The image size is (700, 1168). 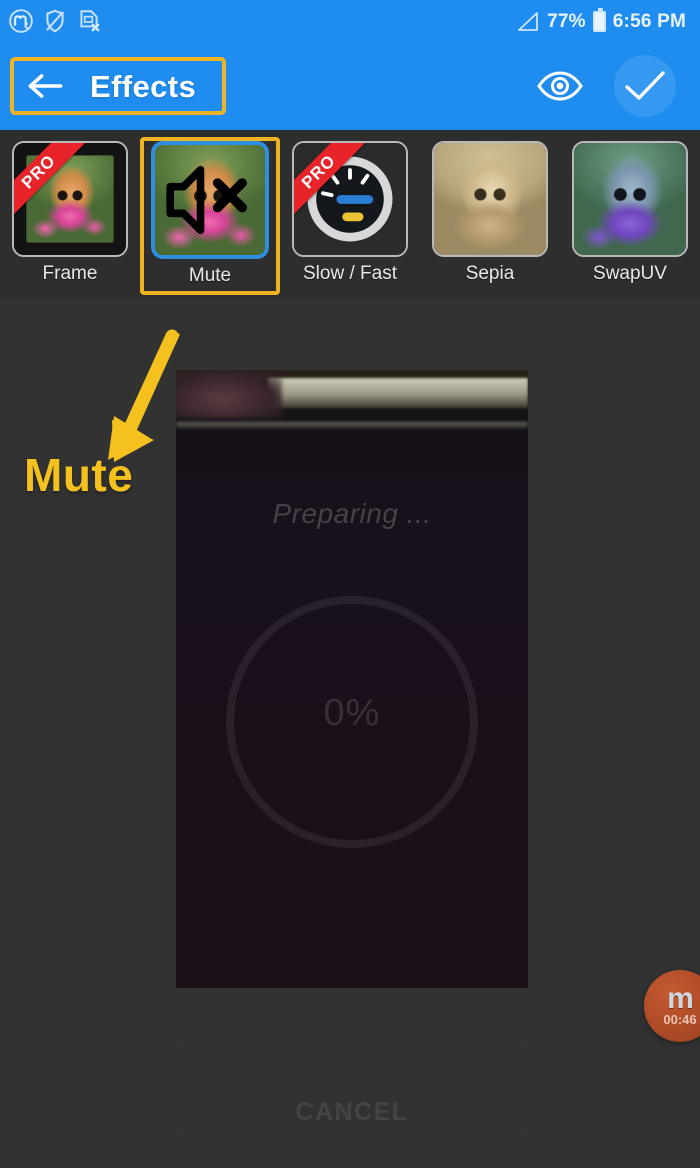 What do you see at coordinates (143, 86) in the screenshot?
I see `page-title: Effects` at bounding box center [143, 86].